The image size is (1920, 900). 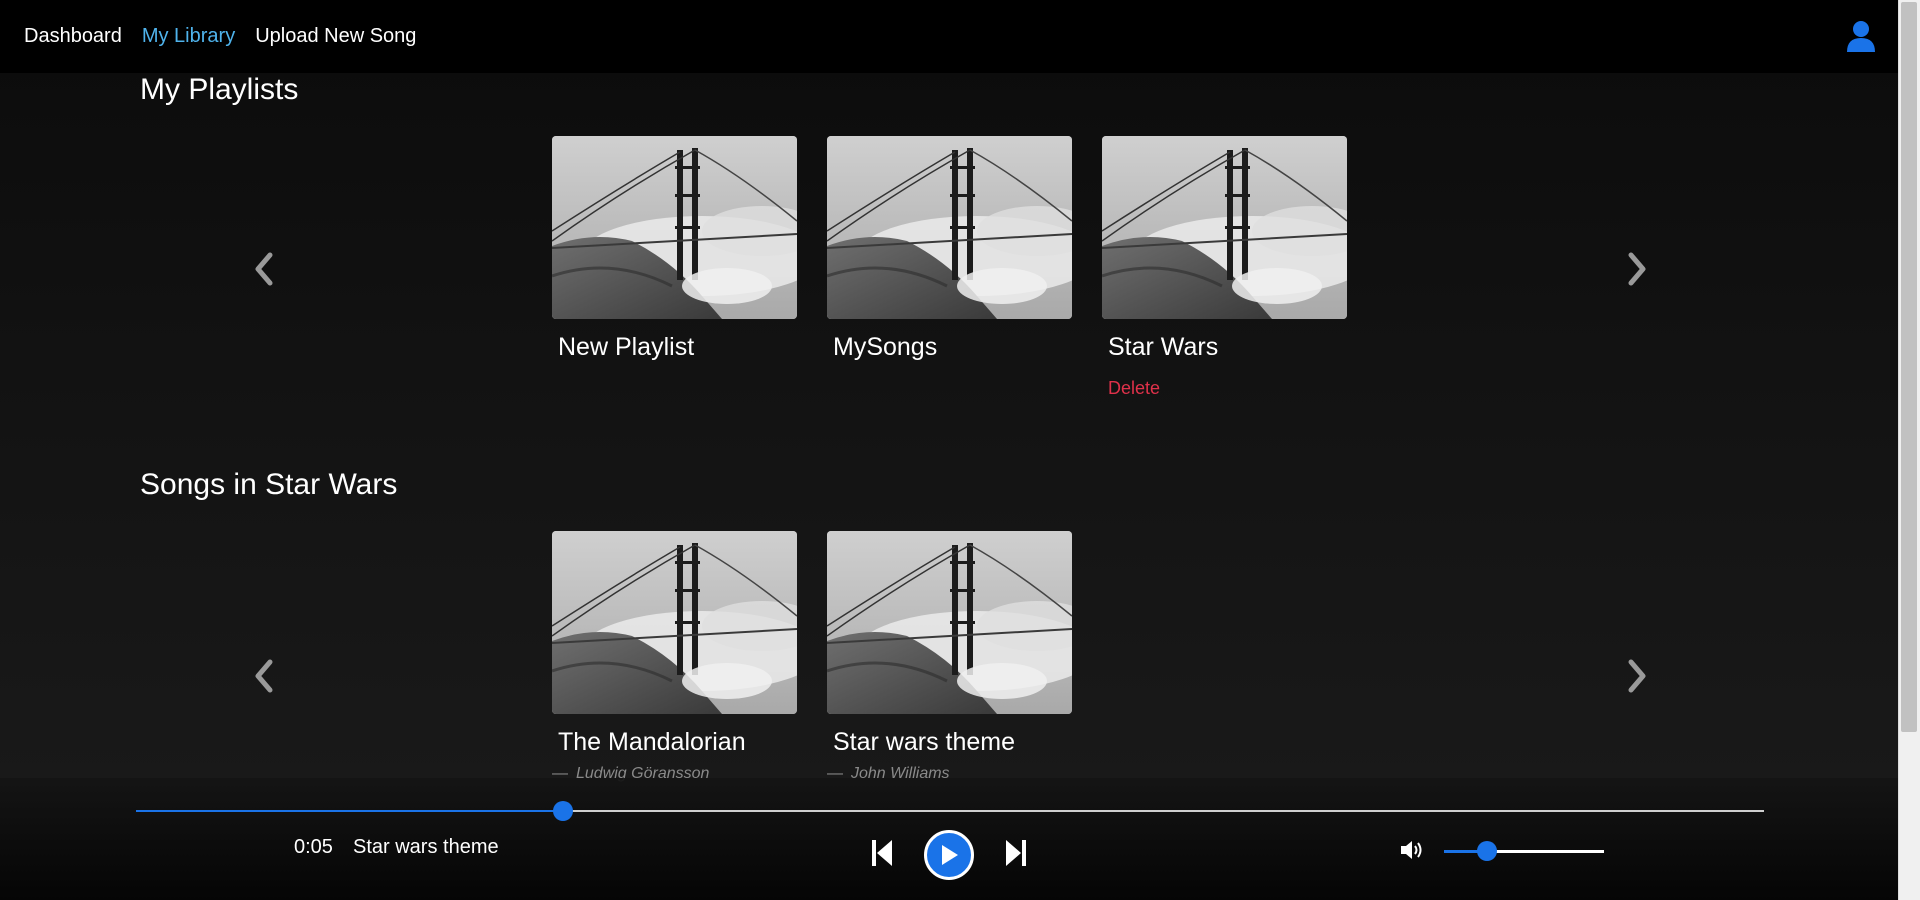 I want to click on song-card: The Mandalorian — Ludwig Göransson, so click(x=674, y=657).